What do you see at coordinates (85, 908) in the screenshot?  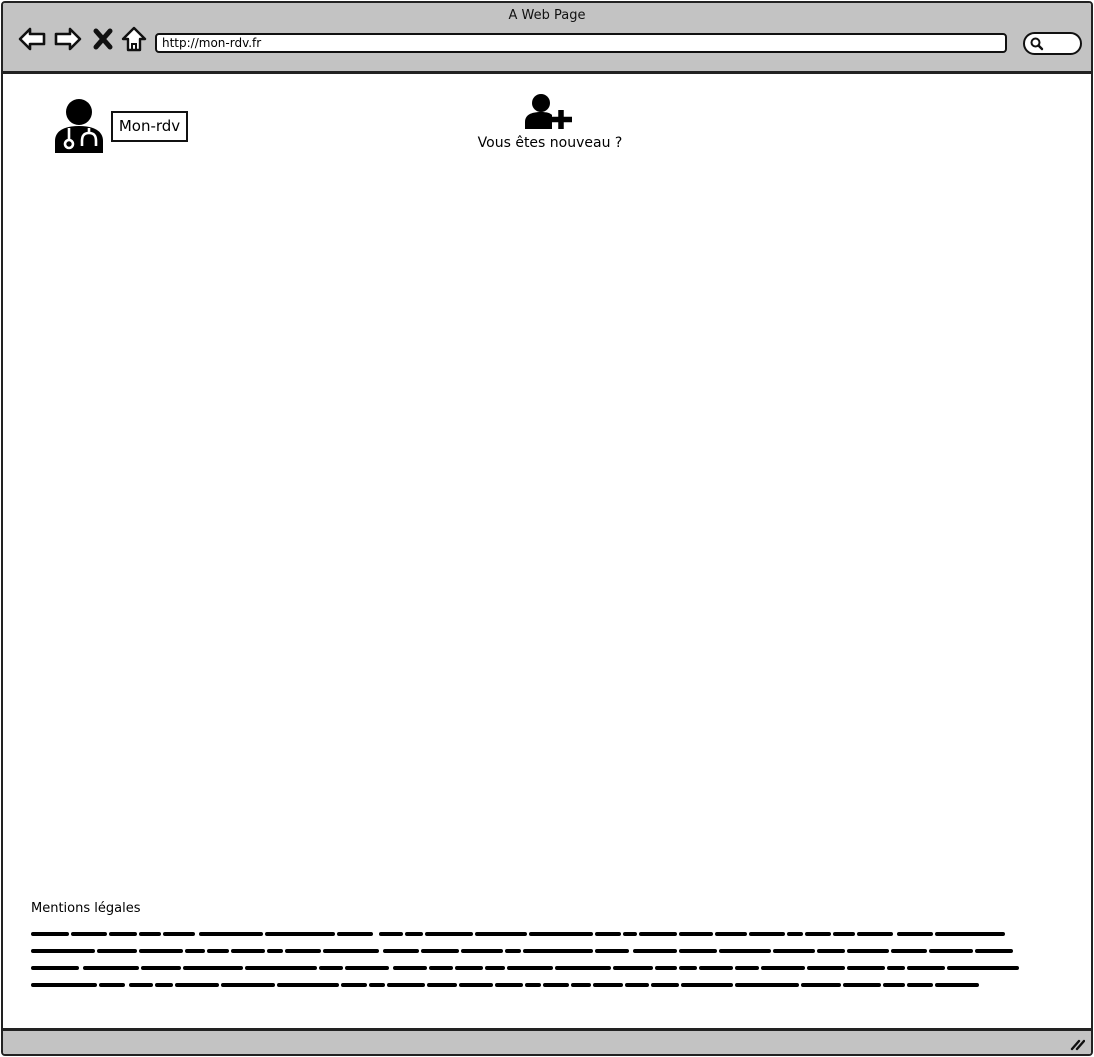 I see `legal-notice-title: Mentions légales` at bounding box center [85, 908].